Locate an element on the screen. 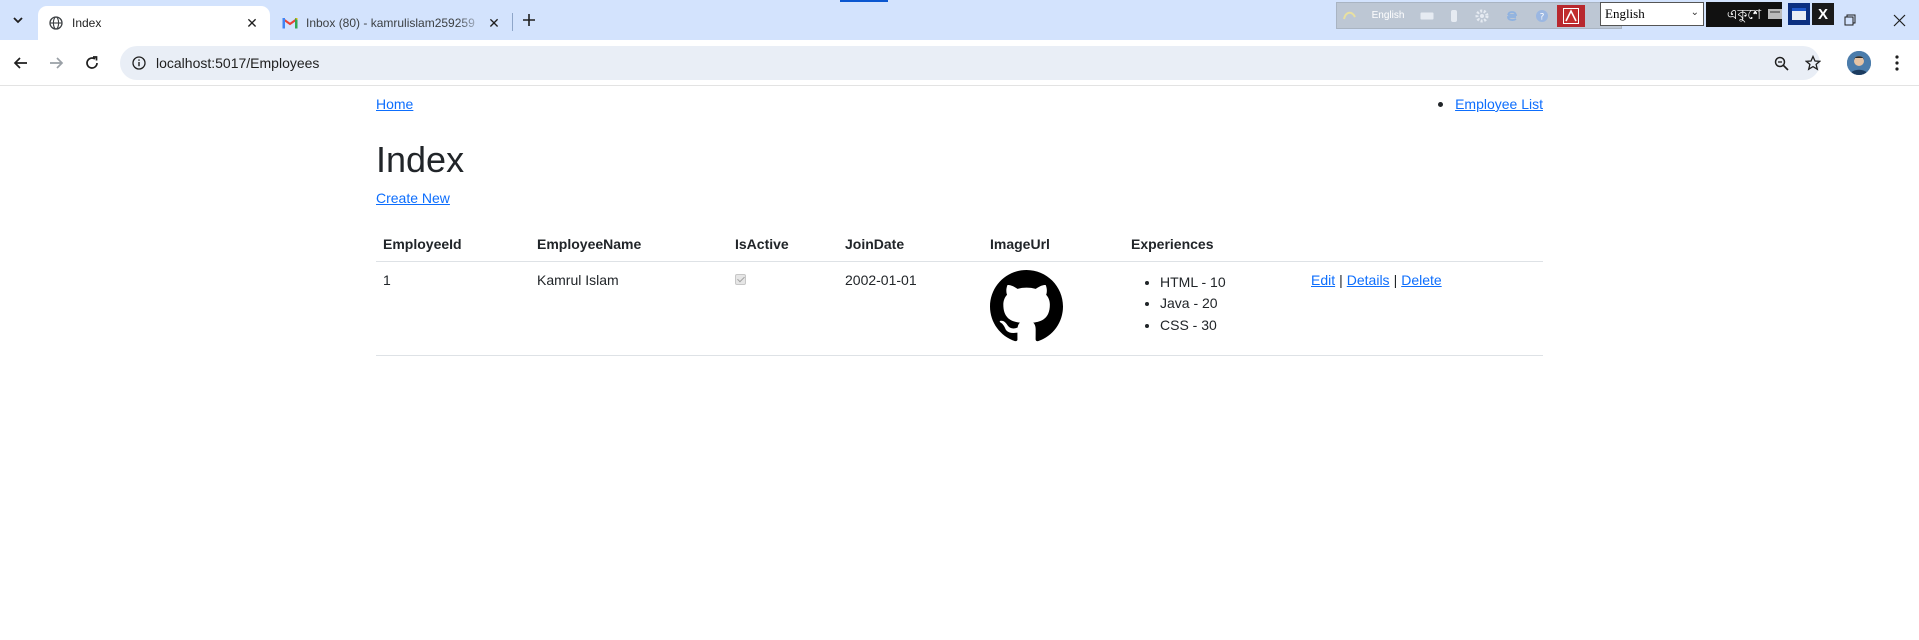  ime-language-value: English is located at coordinates (1625, 13).